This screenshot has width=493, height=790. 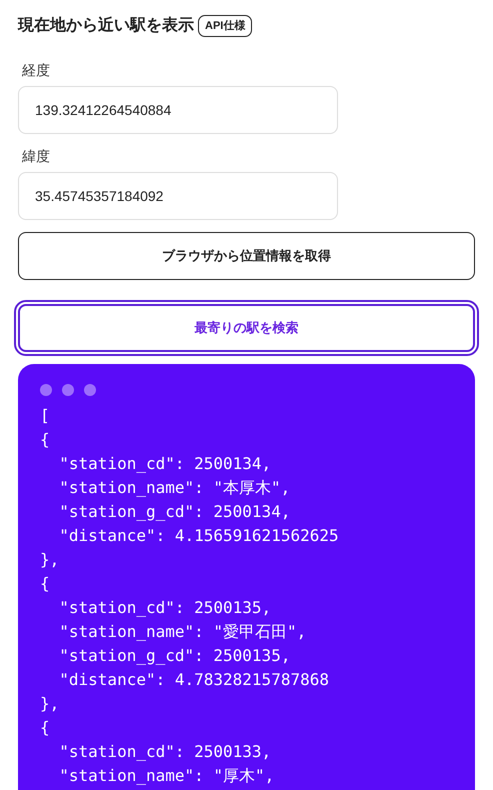 I want to click on code-line: "station_cd": 2500133,, so click(x=165, y=752).